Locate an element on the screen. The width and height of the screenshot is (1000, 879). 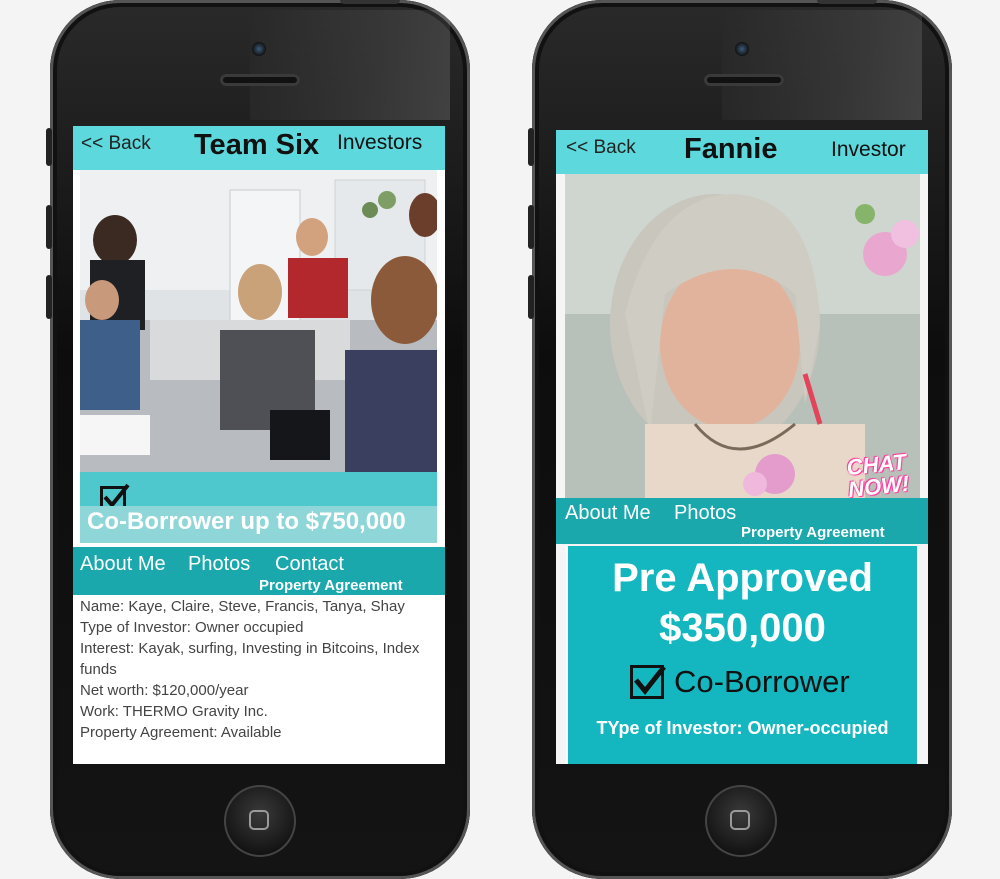
checkbox-checked-icon is located at coordinates (648, 682).